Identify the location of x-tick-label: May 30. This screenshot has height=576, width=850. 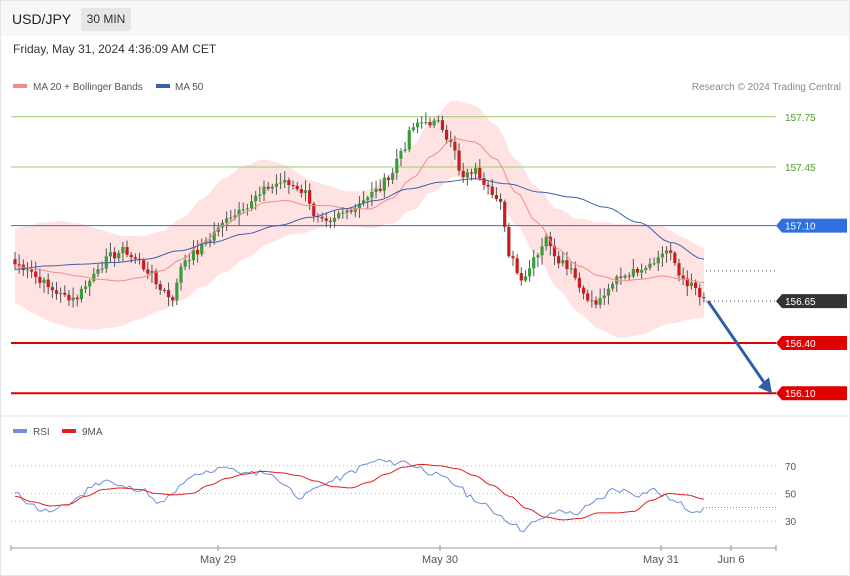
(440, 560).